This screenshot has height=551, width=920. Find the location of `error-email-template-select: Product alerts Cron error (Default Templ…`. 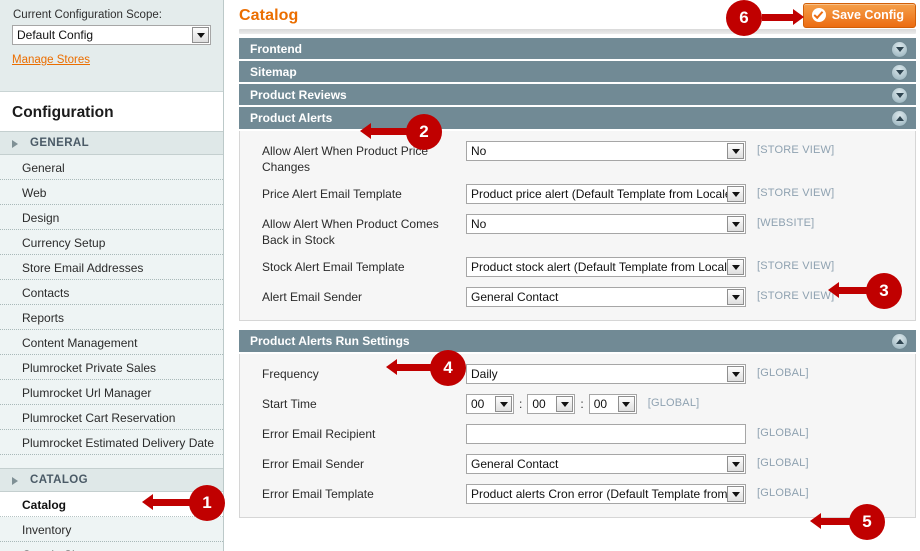

error-email-template-select: Product alerts Cron error (Default Templ… is located at coordinates (606, 494).